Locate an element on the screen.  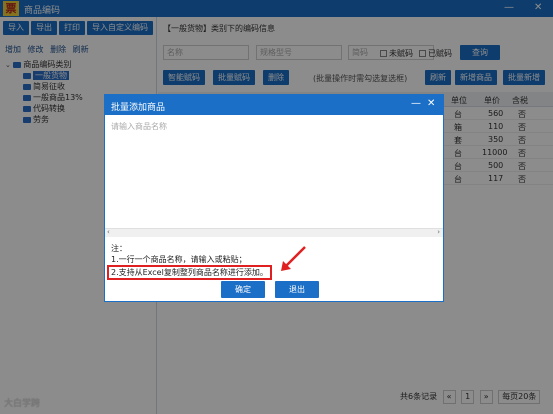
note-line-1: 1.一行一个商品名称，请输入或粘贴； is located at coordinates (179, 259).